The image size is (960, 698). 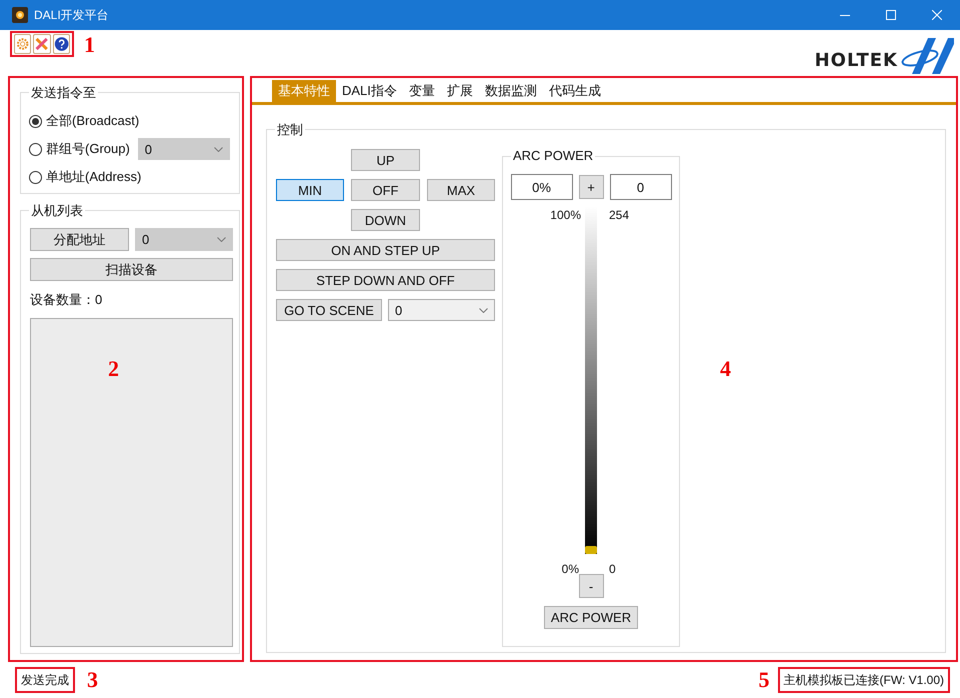 I want to click on logo-text: HOLTEK, so click(x=856, y=60).